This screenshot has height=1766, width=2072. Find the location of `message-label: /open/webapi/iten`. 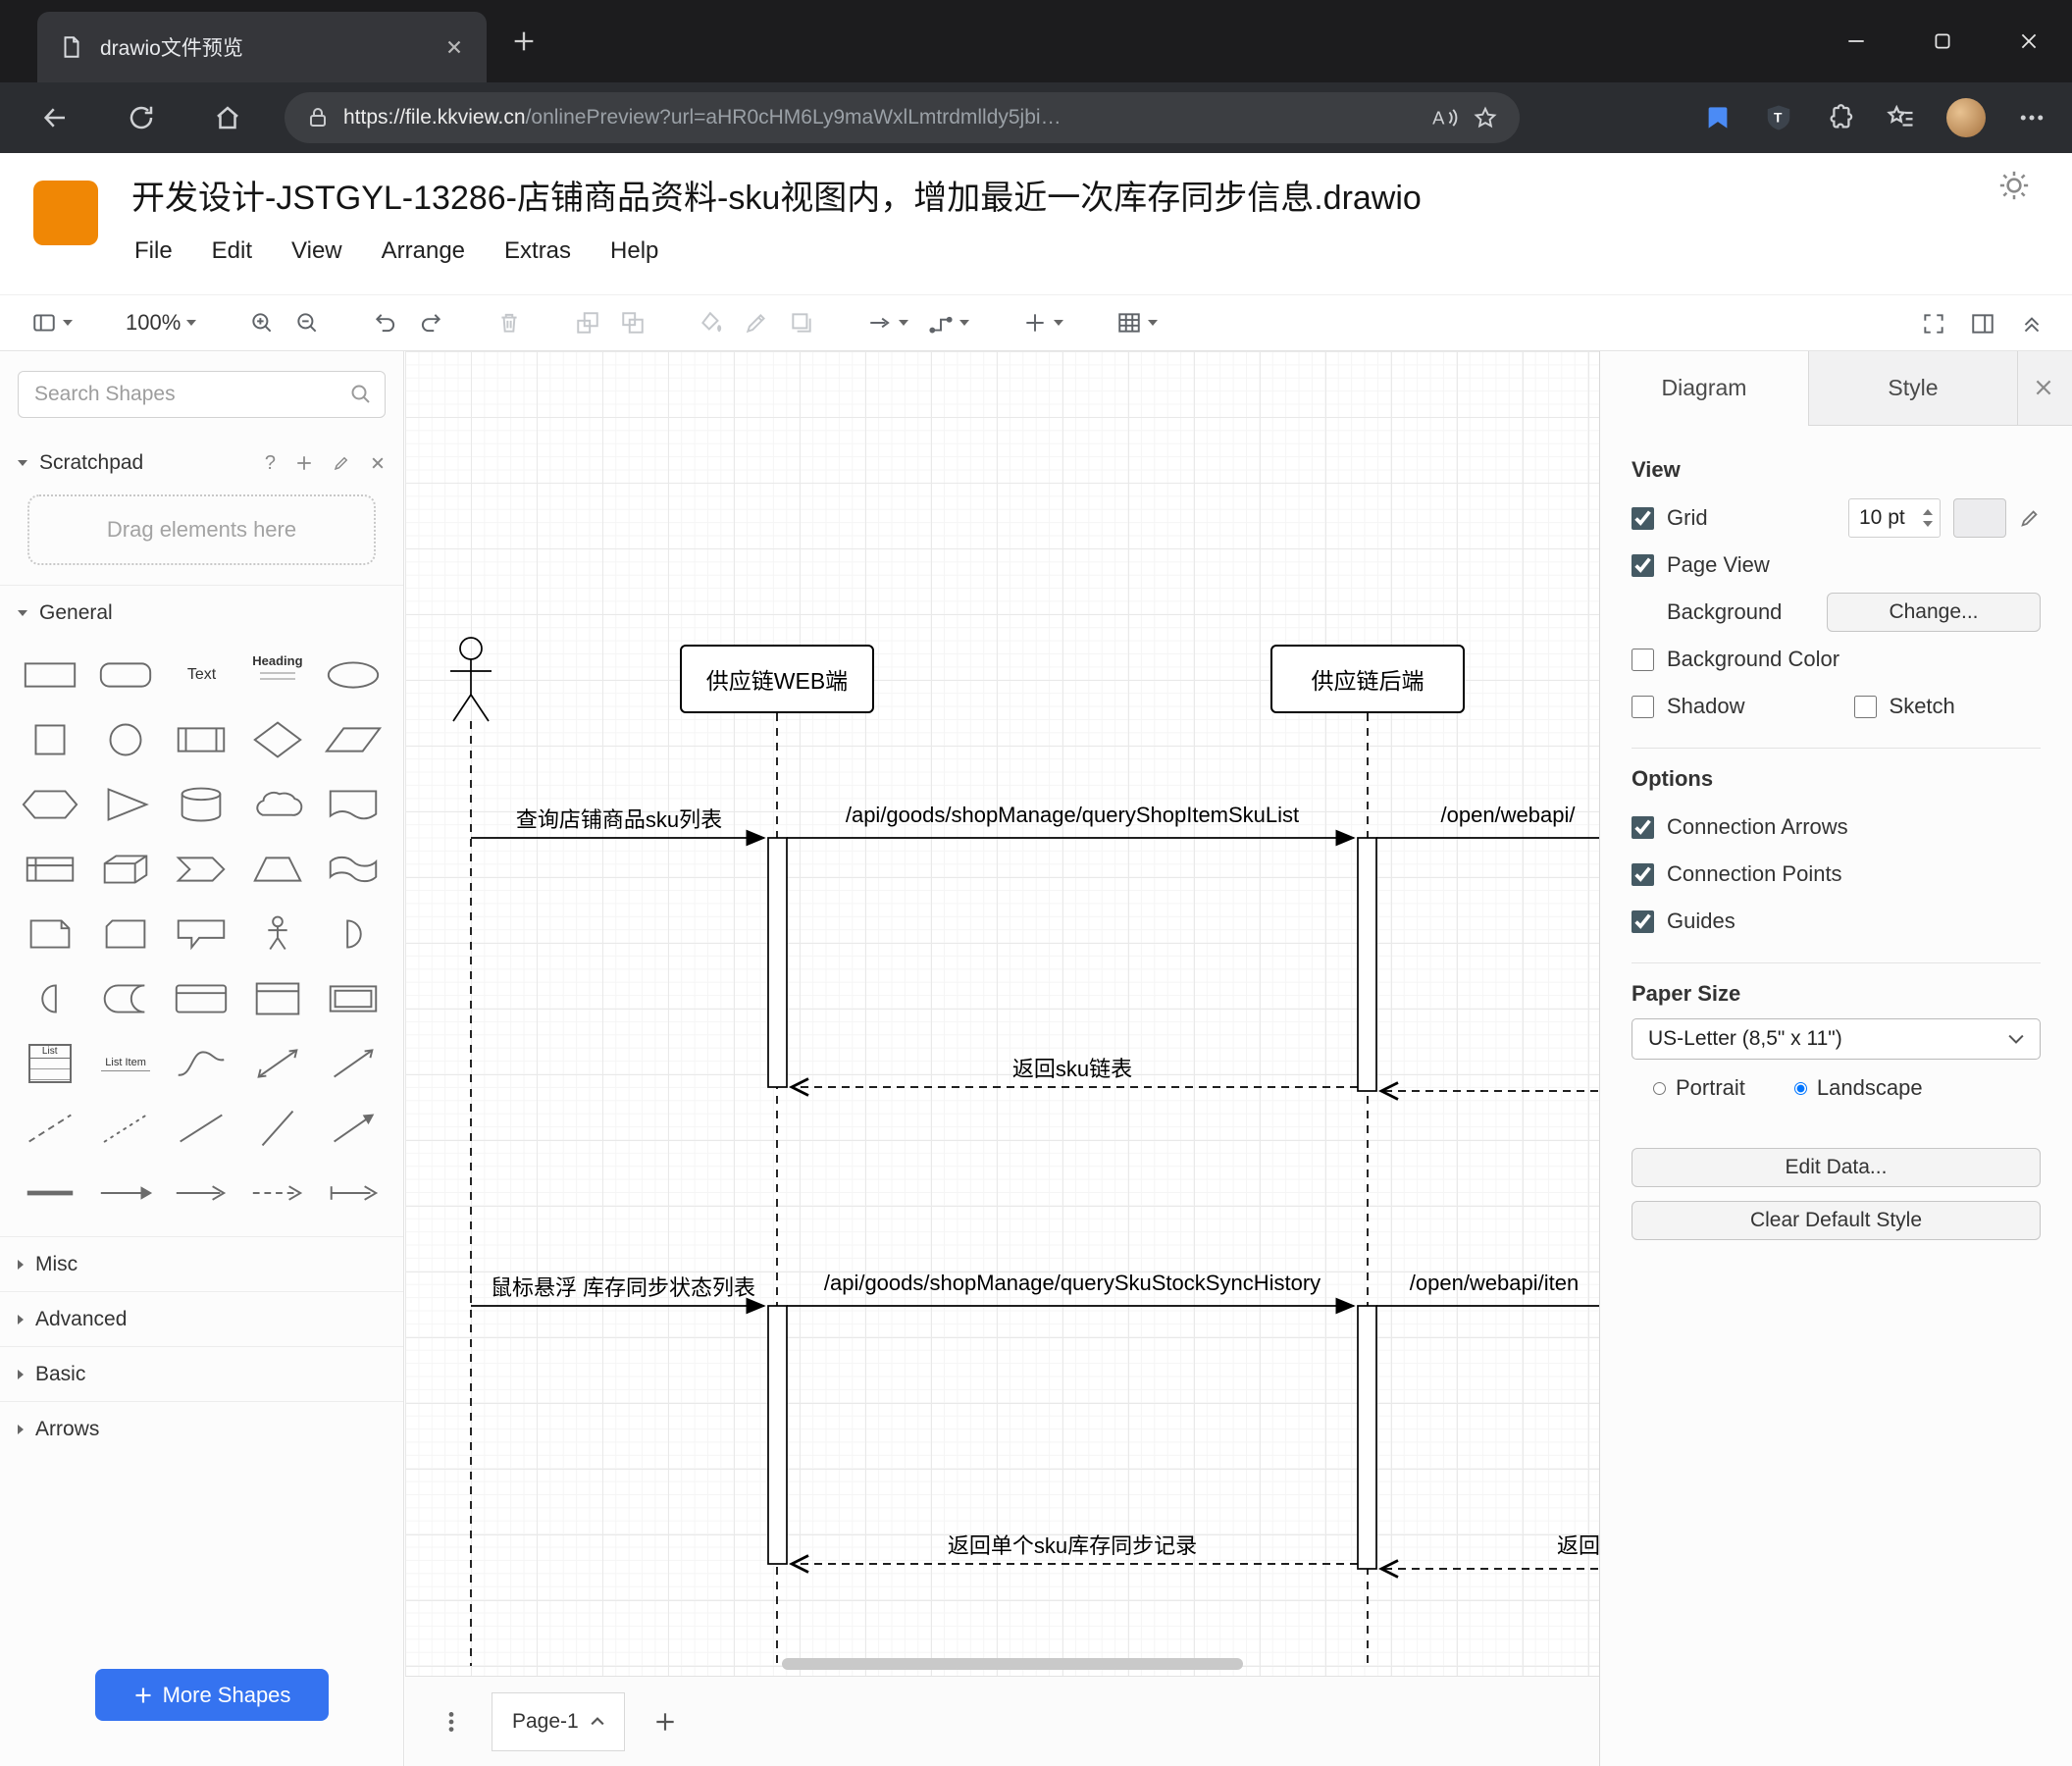

message-label: /open/webapi/iten is located at coordinates (1494, 1284).